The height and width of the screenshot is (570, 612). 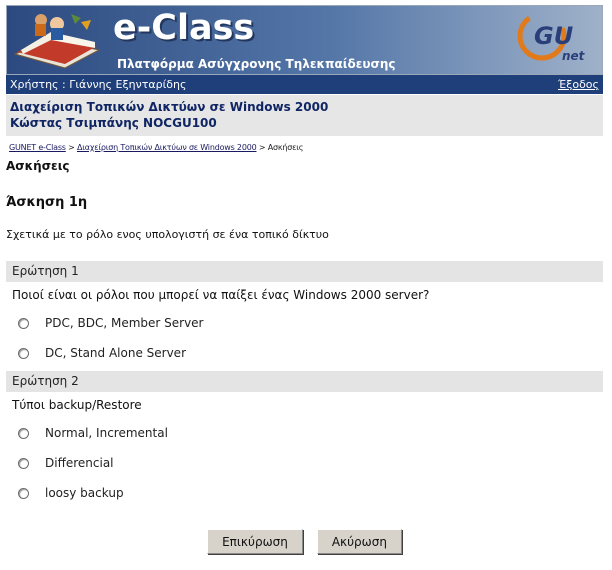 What do you see at coordinates (79, 463) in the screenshot?
I see `answer-label: Differencial` at bounding box center [79, 463].